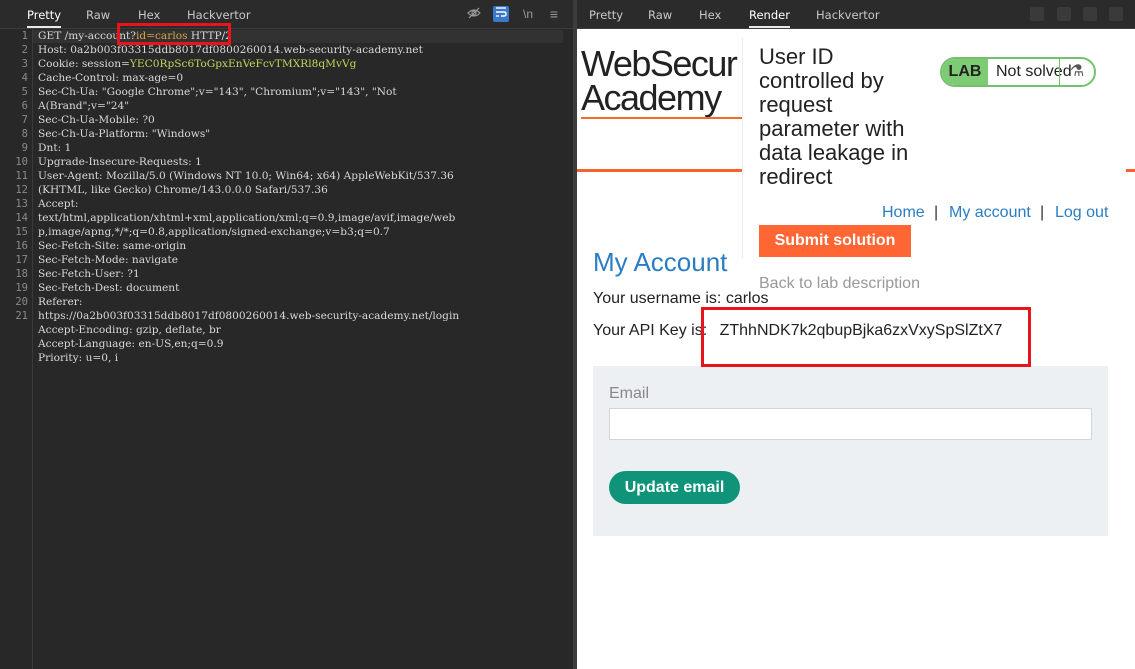  Describe the element at coordinates (24, 134) in the screenshot. I see `line-number: 8` at that location.